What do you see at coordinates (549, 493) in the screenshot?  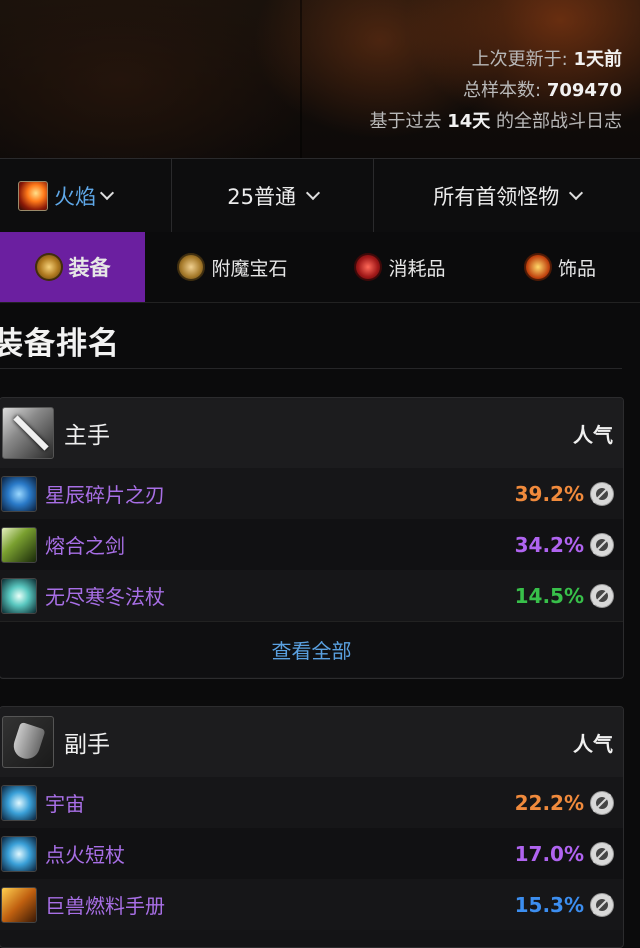 I see `popularity-value: 39.2%` at bounding box center [549, 493].